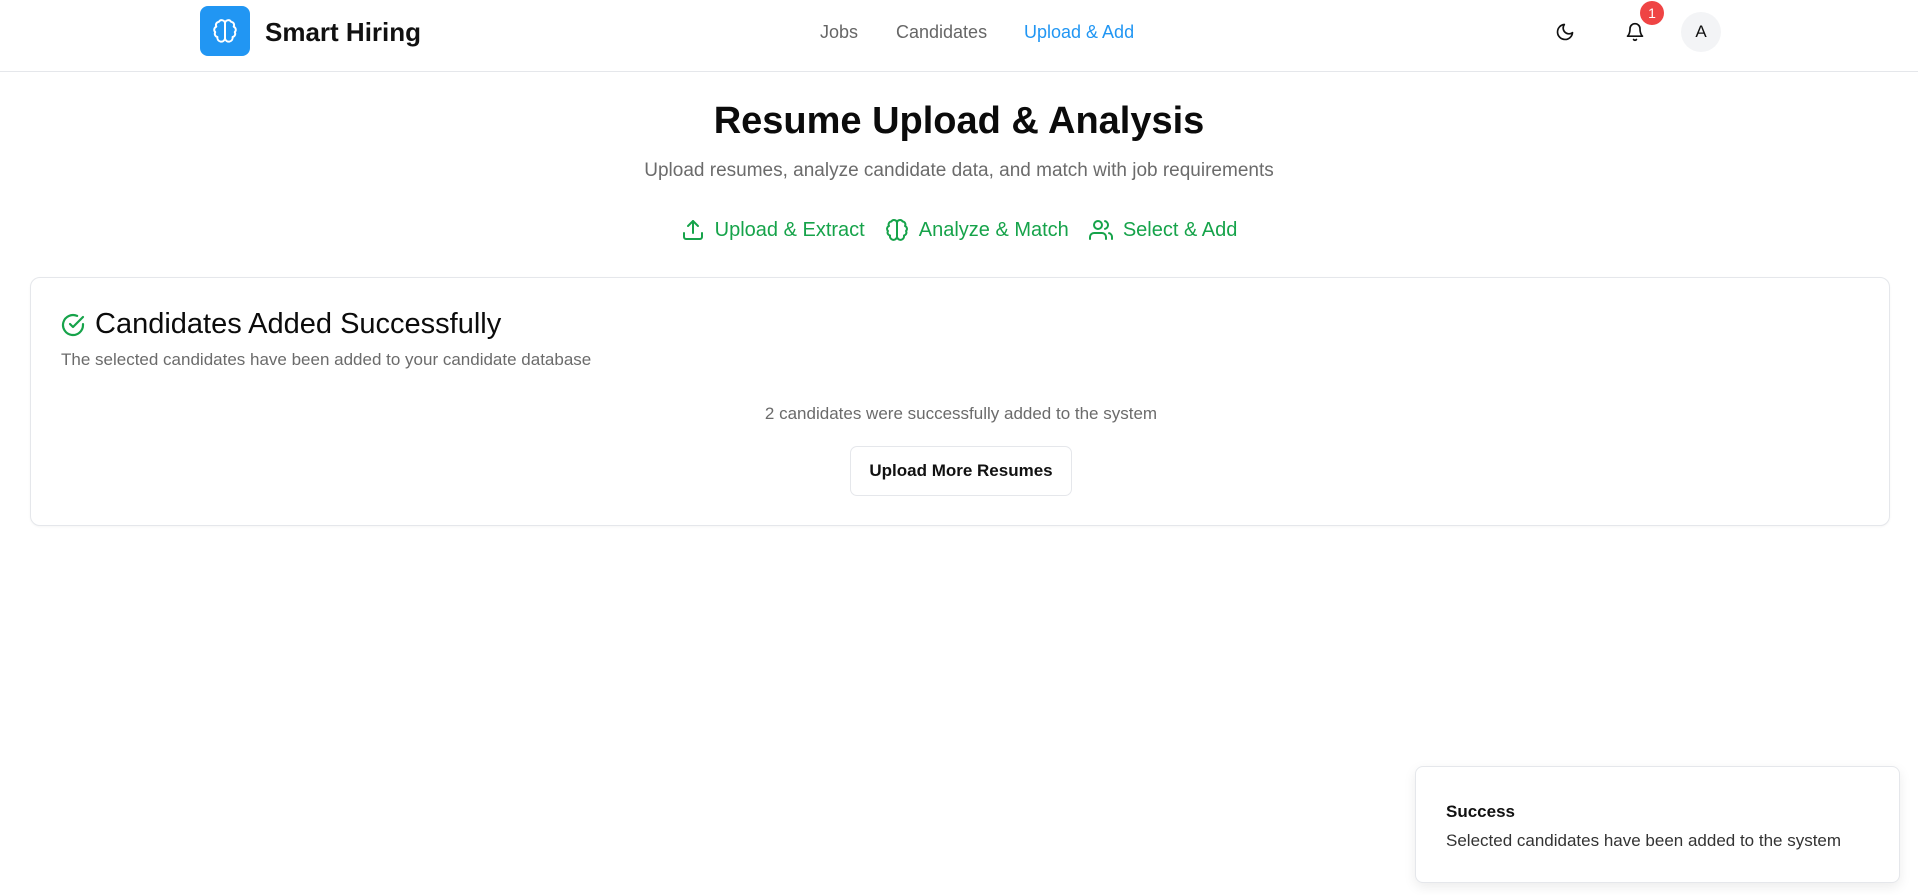  Describe the element at coordinates (1079, 32) in the screenshot. I see `nav-upload-add: Upload & Add` at that location.